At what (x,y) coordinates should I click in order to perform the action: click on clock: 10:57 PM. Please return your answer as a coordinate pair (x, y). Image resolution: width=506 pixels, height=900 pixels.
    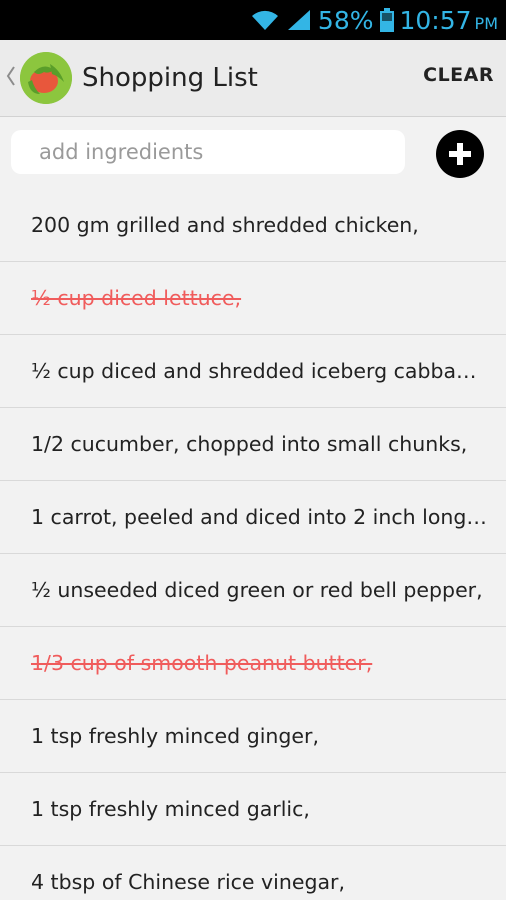
    Looking at the image, I should click on (449, 20).